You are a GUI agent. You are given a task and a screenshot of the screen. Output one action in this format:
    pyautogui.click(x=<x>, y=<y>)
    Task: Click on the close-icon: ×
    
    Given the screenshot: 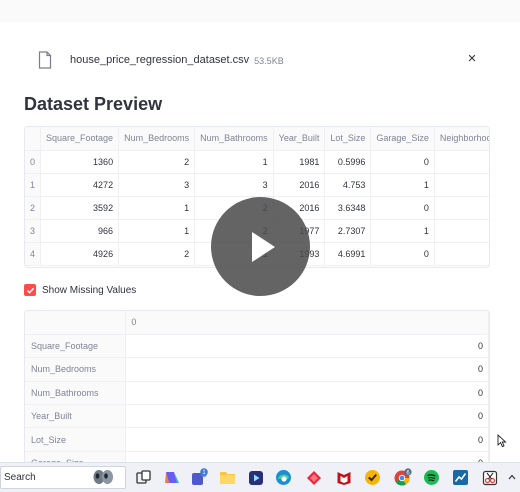 What is the action you would take?
    pyautogui.click(x=472, y=58)
    